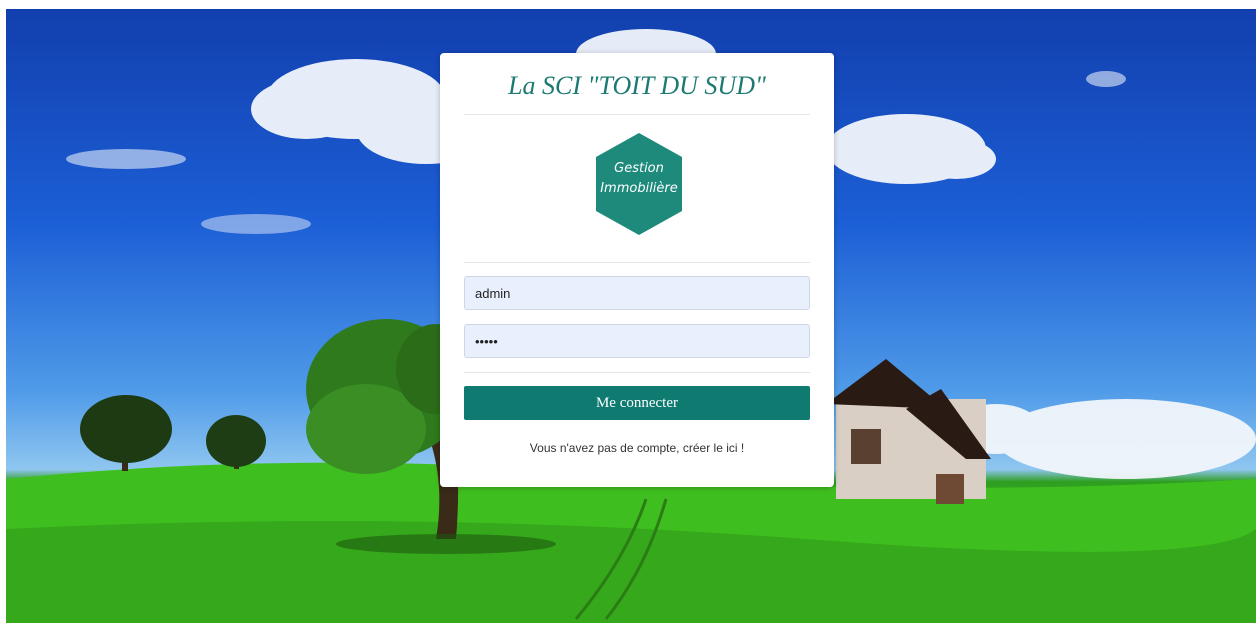 This screenshot has width=1256, height=623. What do you see at coordinates (639, 168) in the screenshot?
I see `logo-line-1: Gestion` at bounding box center [639, 168].